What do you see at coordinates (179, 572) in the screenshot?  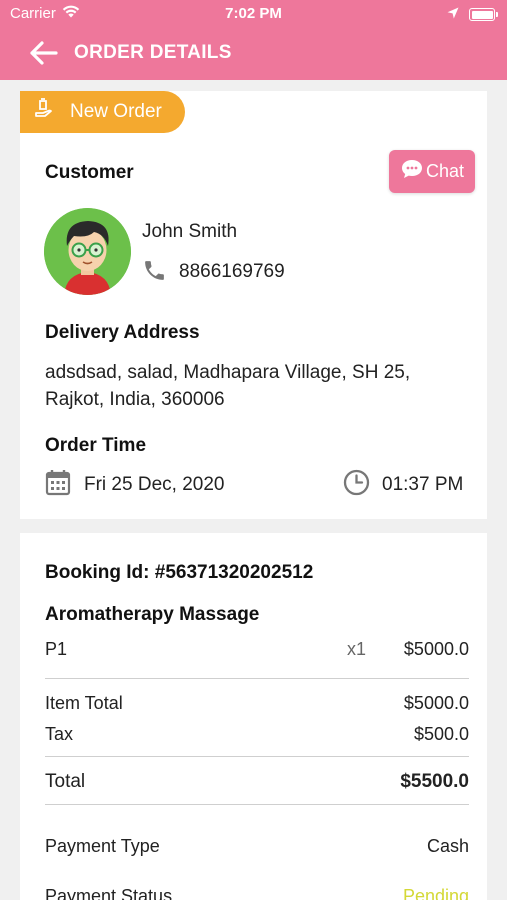 I see `booking-id: Booking Id: #56371320202512` at bounding box center [179, 572].